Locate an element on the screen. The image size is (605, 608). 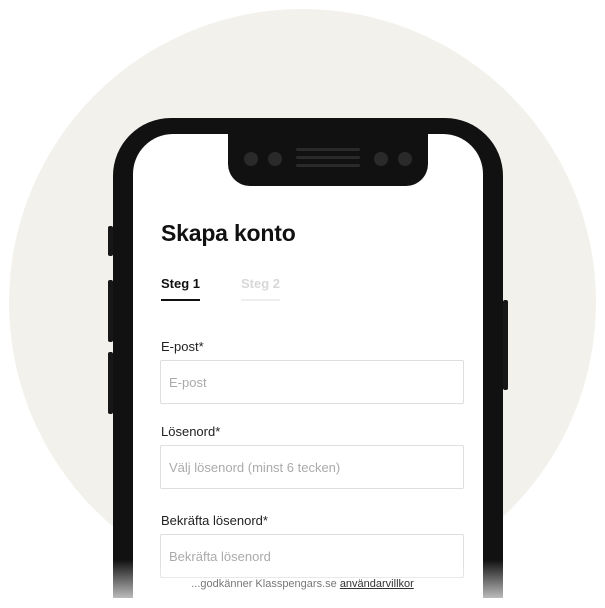
email-field is located at coordinates (312, 382).